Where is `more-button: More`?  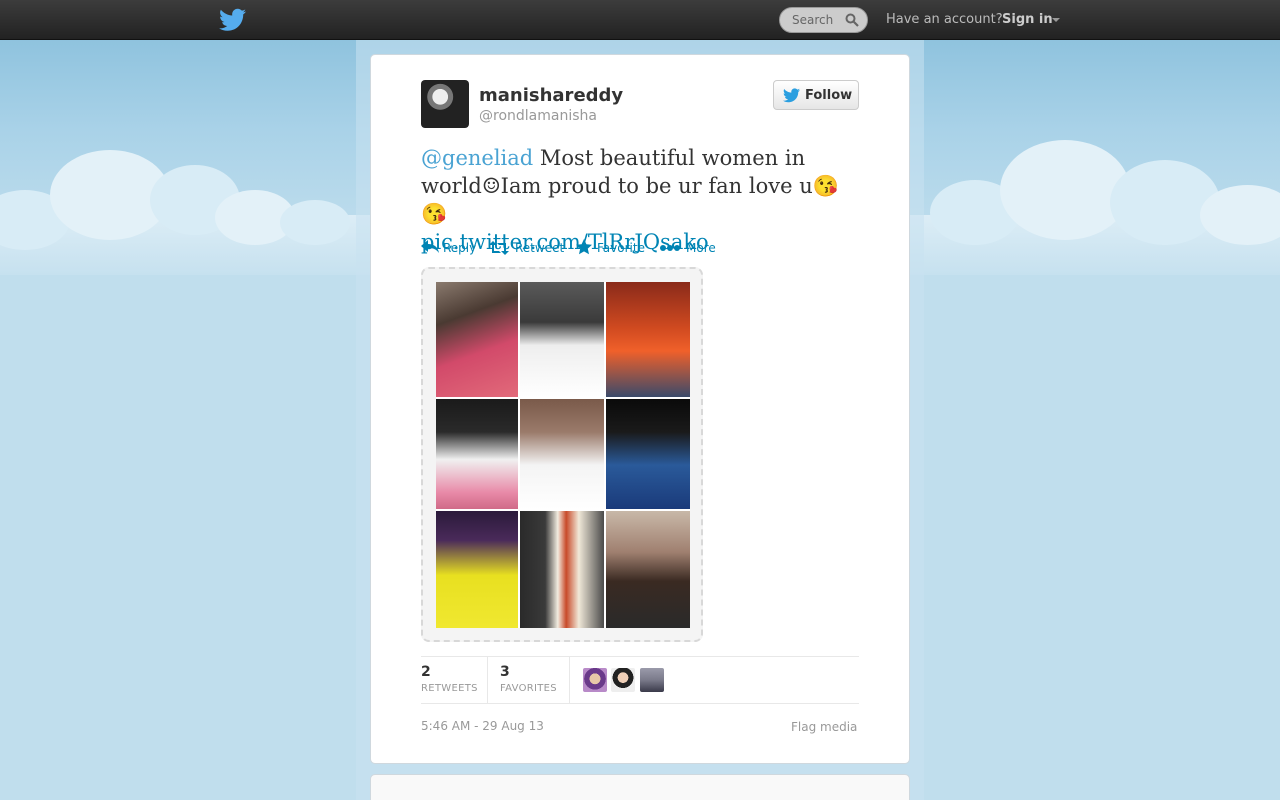
more-button: More is located at coordinates (689, 248).